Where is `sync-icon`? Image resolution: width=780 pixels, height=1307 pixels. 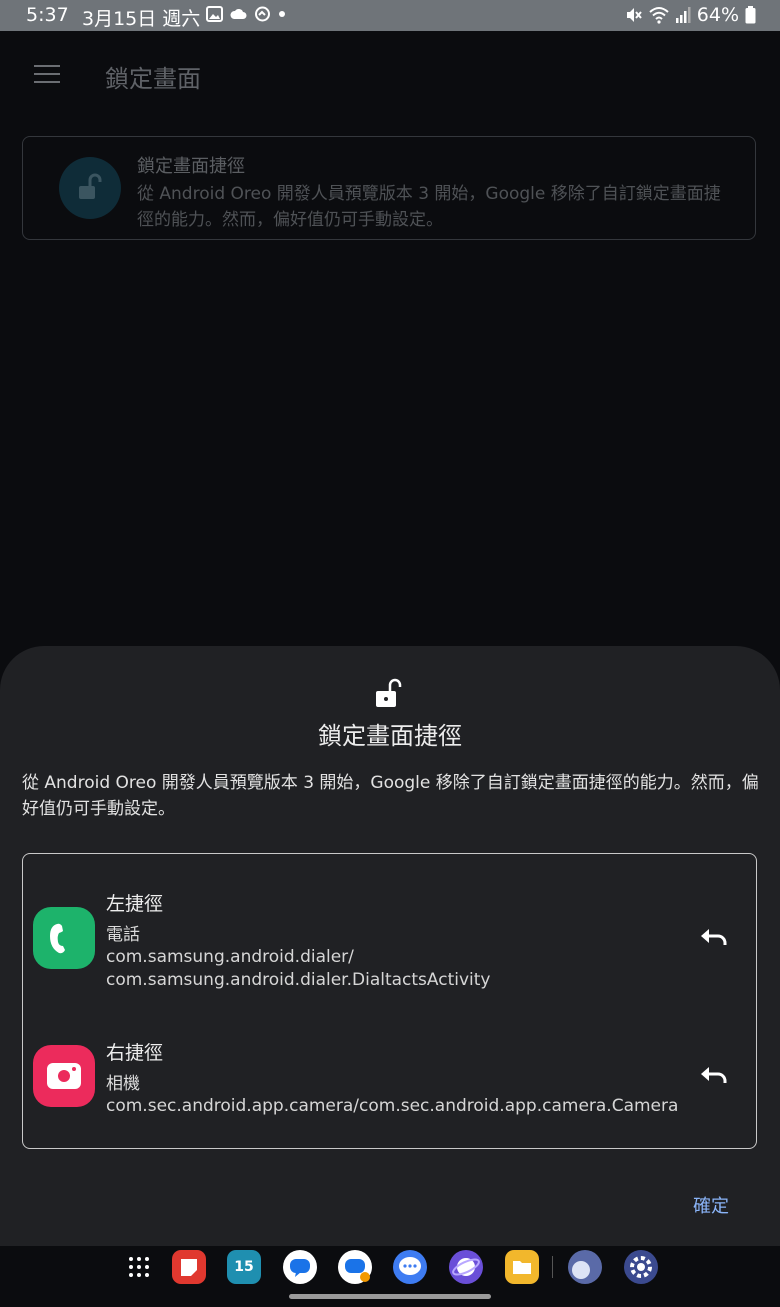
sync-icon is located at coordinates (262, 14).